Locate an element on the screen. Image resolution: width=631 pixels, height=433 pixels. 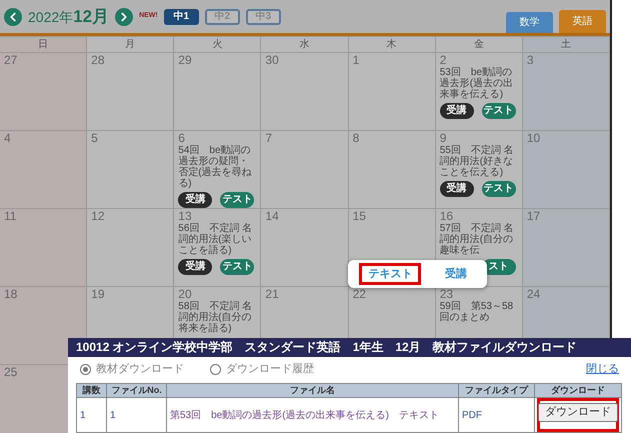
radio-option: ダウンロード履歴 is located at coordinates (262, 369).